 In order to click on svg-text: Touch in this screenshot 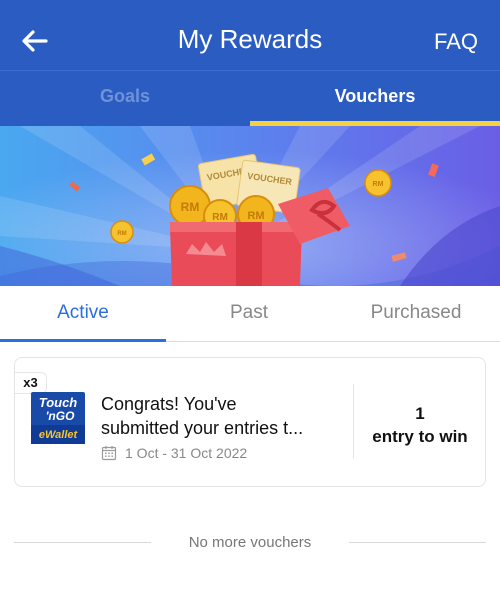, I will do `click(58, 402)`.